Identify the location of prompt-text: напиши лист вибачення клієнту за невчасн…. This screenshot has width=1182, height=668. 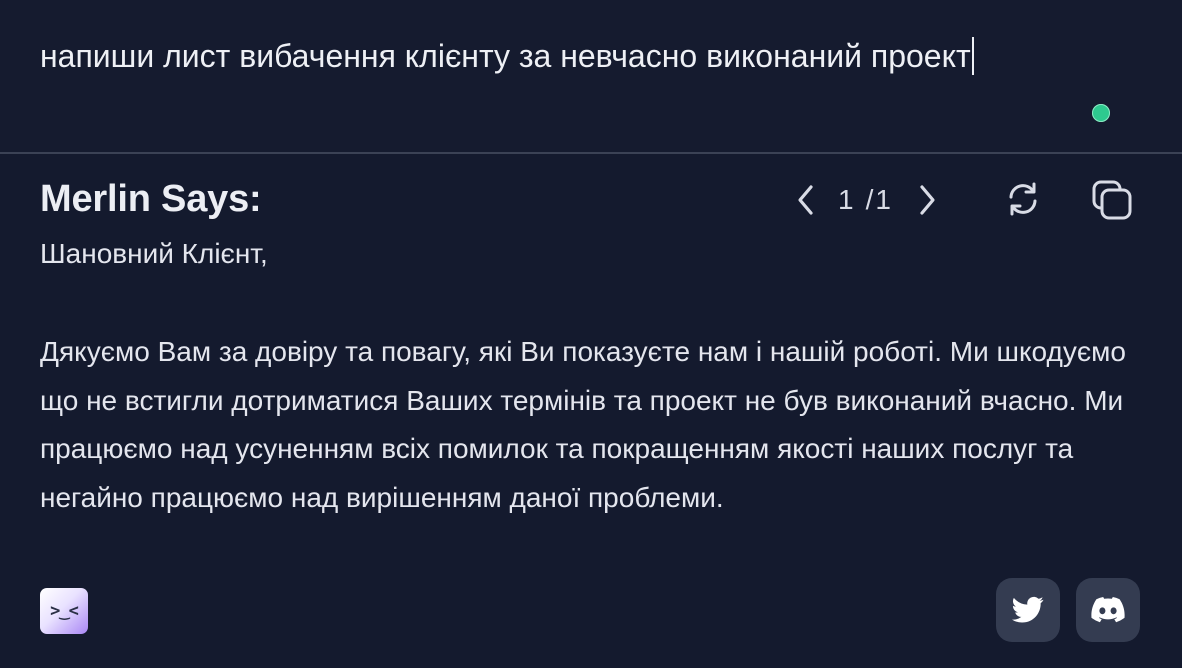
(505, 56).